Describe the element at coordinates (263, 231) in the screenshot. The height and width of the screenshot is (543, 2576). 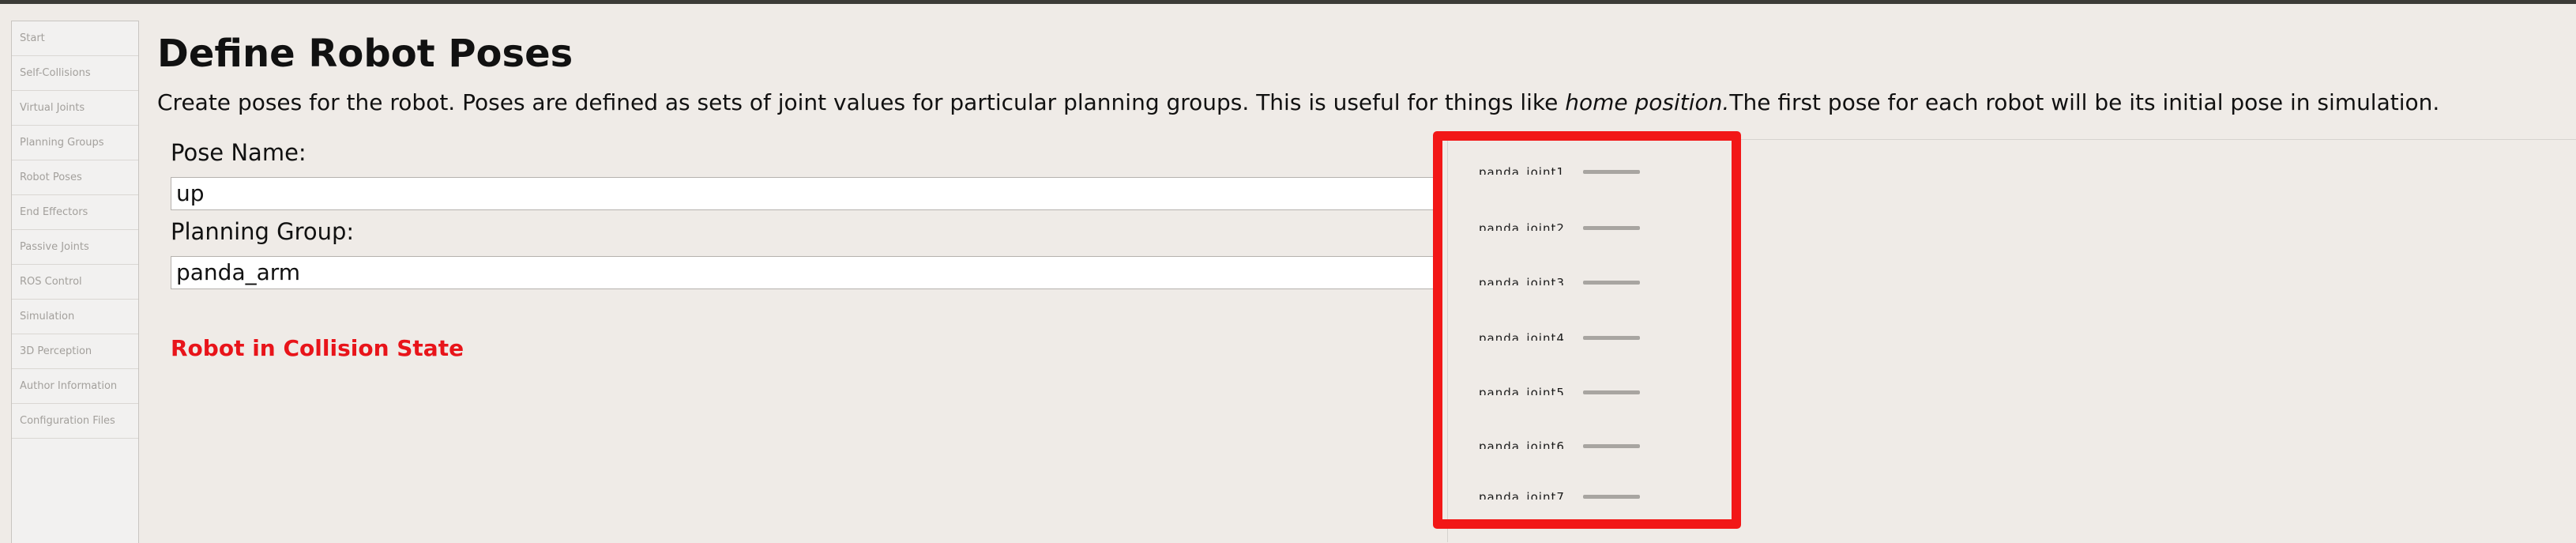
I see `planning-group-label: Planning Group:` at that location.